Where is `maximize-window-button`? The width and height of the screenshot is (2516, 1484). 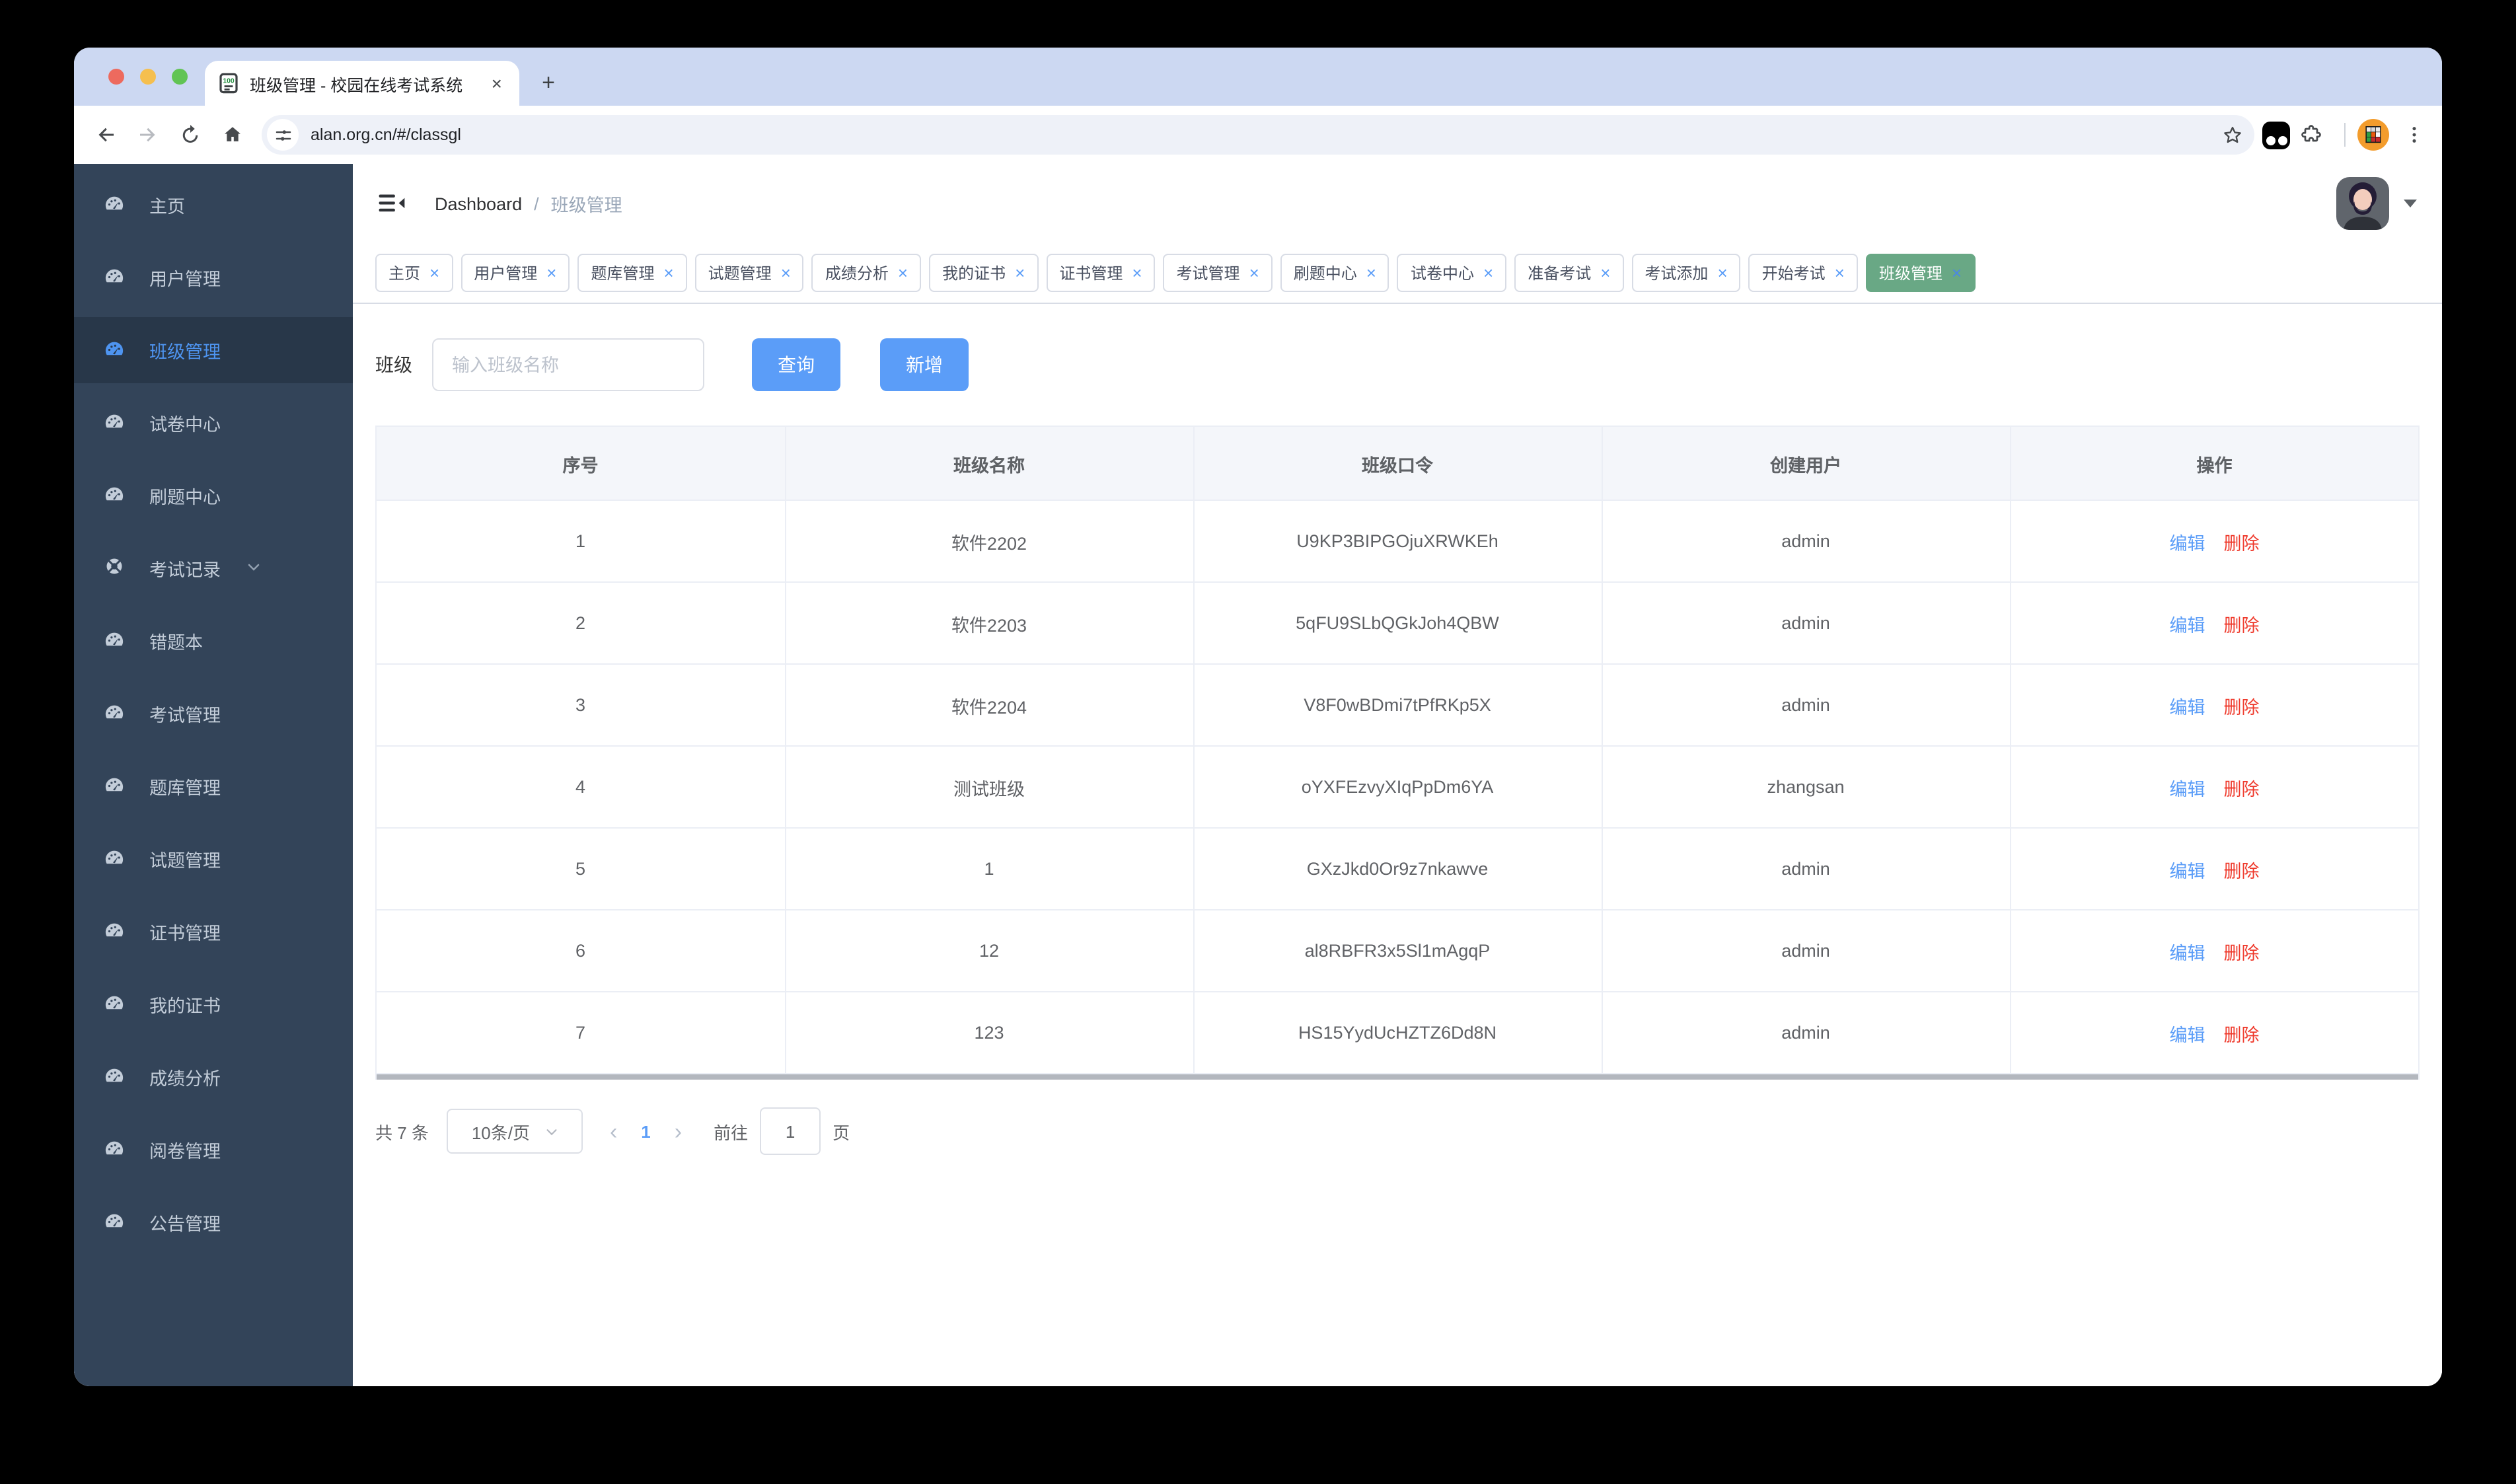 maximize-window-button is located at coordinates (180, 77).